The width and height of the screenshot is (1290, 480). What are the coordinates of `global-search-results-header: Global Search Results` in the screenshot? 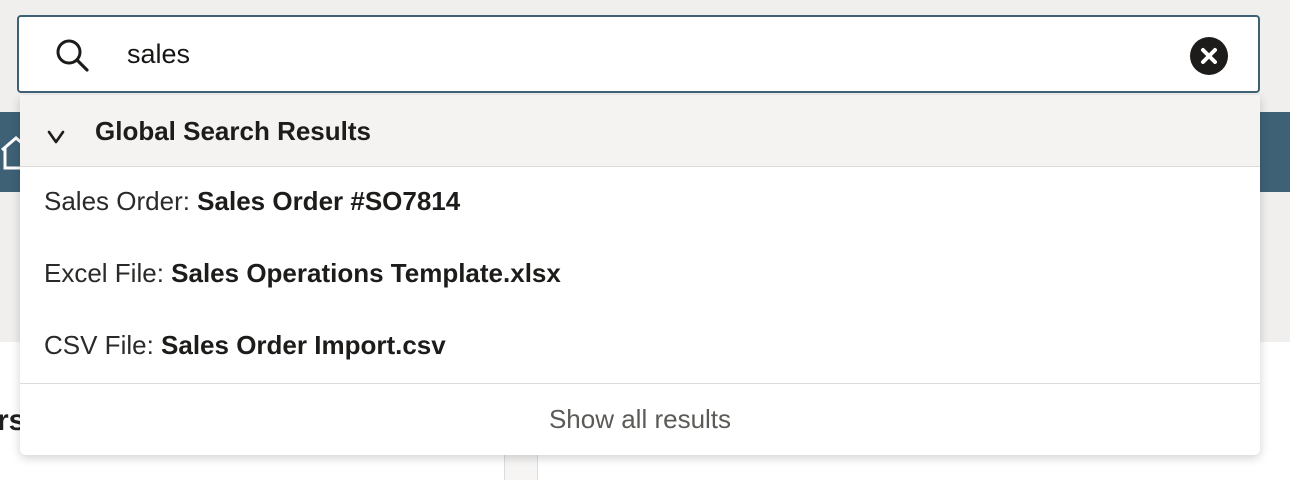 It's located at (640, 131).